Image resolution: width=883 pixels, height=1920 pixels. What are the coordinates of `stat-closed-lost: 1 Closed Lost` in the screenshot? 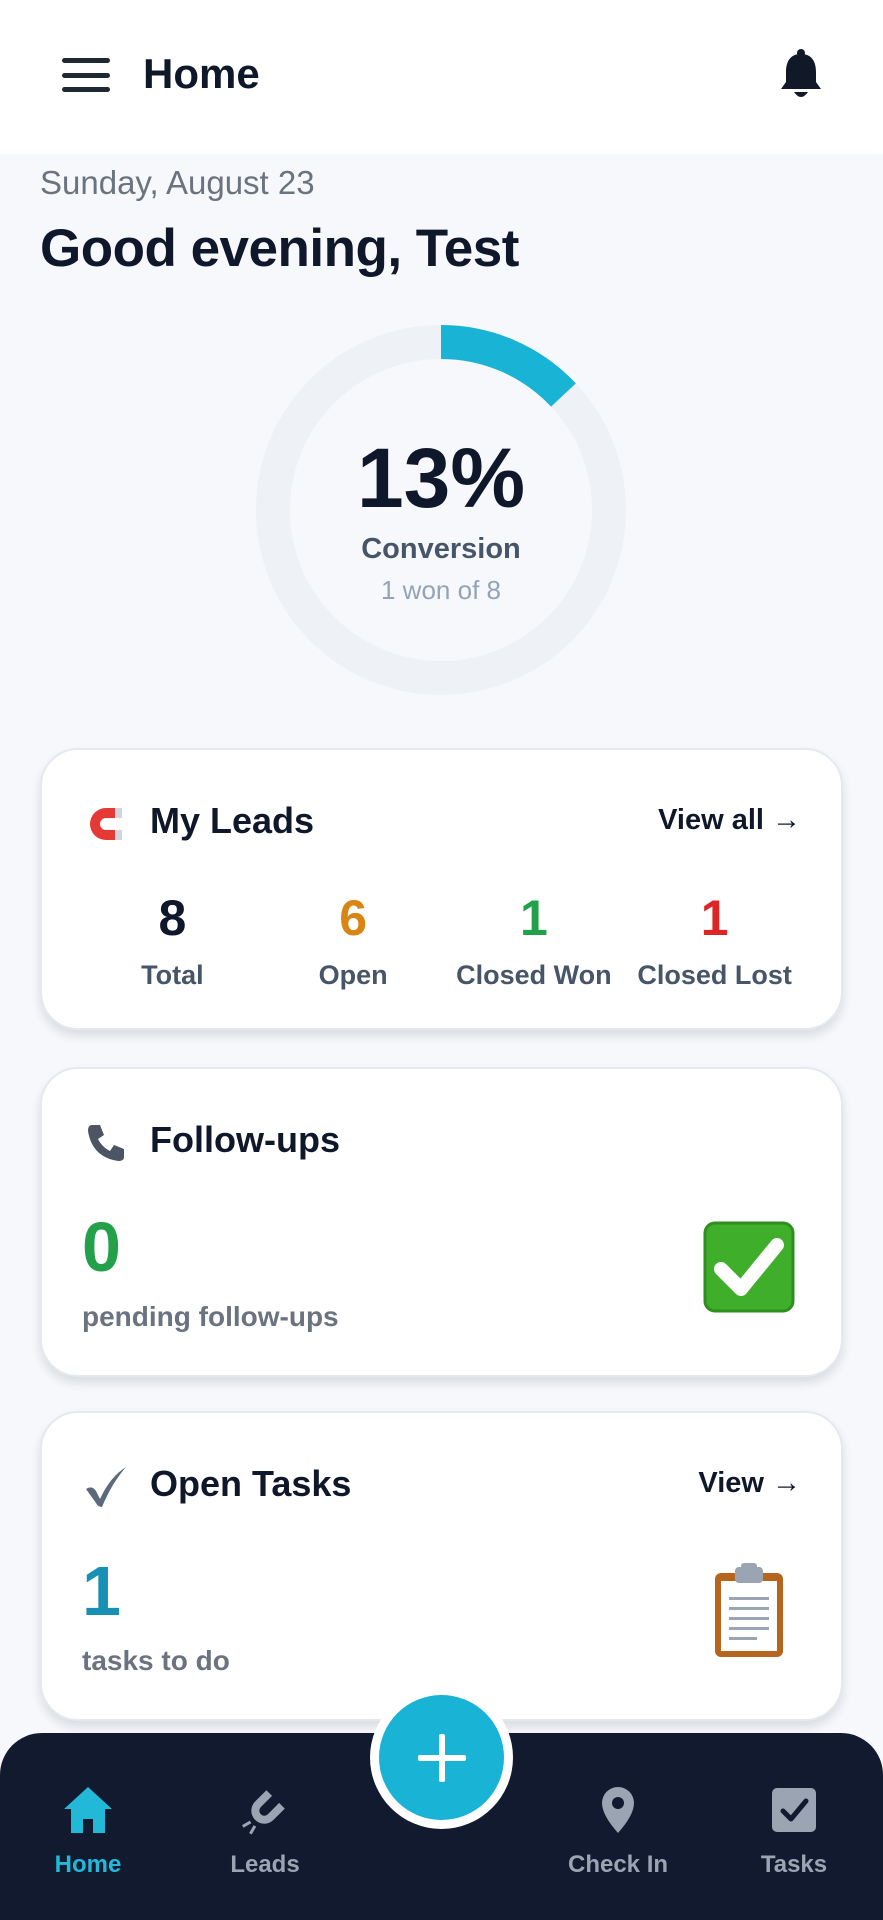 It's located at (714, 940).